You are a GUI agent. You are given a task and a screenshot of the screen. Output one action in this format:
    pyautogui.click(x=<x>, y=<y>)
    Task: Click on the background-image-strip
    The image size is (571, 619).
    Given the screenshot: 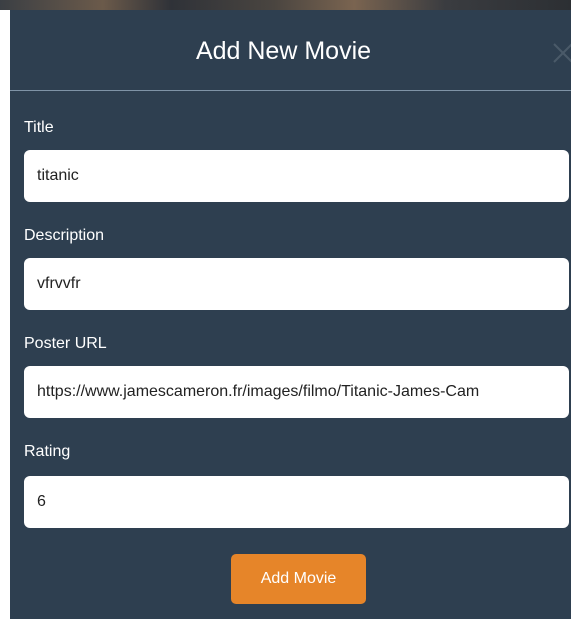 What is the action you would take?
    pyautogui.click(x=285, y=5)
    